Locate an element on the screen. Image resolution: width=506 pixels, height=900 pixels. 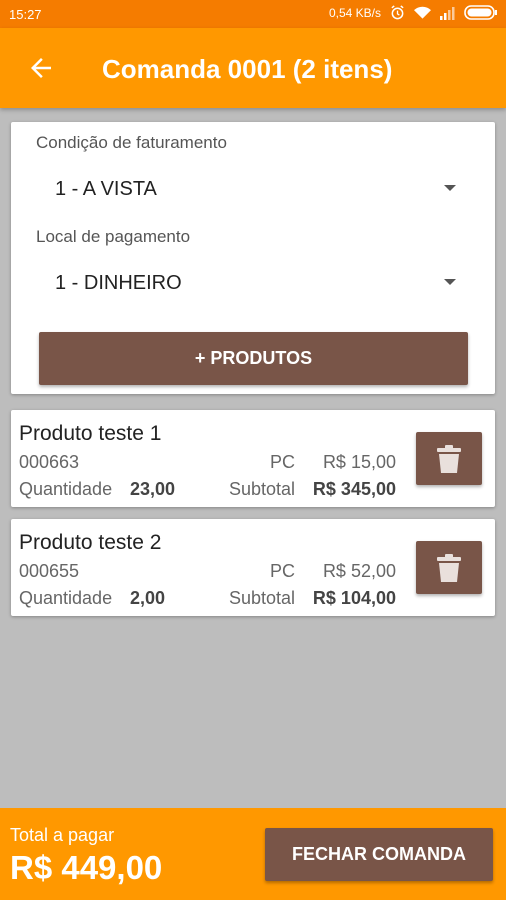
battery-icon is located at coordinates (480, 12).